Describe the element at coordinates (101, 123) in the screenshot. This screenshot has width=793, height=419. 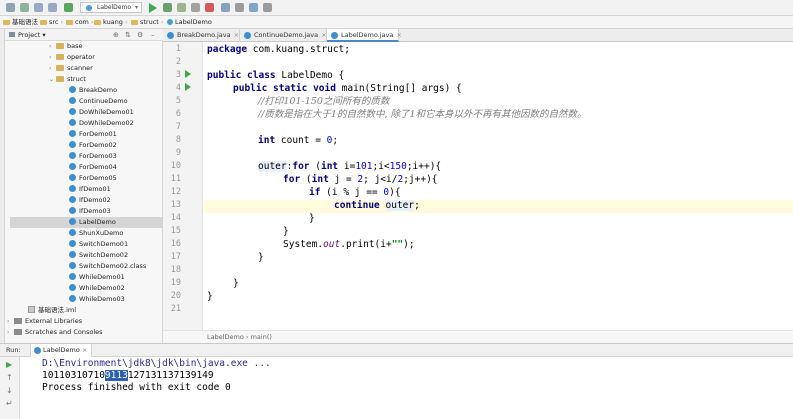
I see `tree-class-item: DoWhileDemo02` at that location.